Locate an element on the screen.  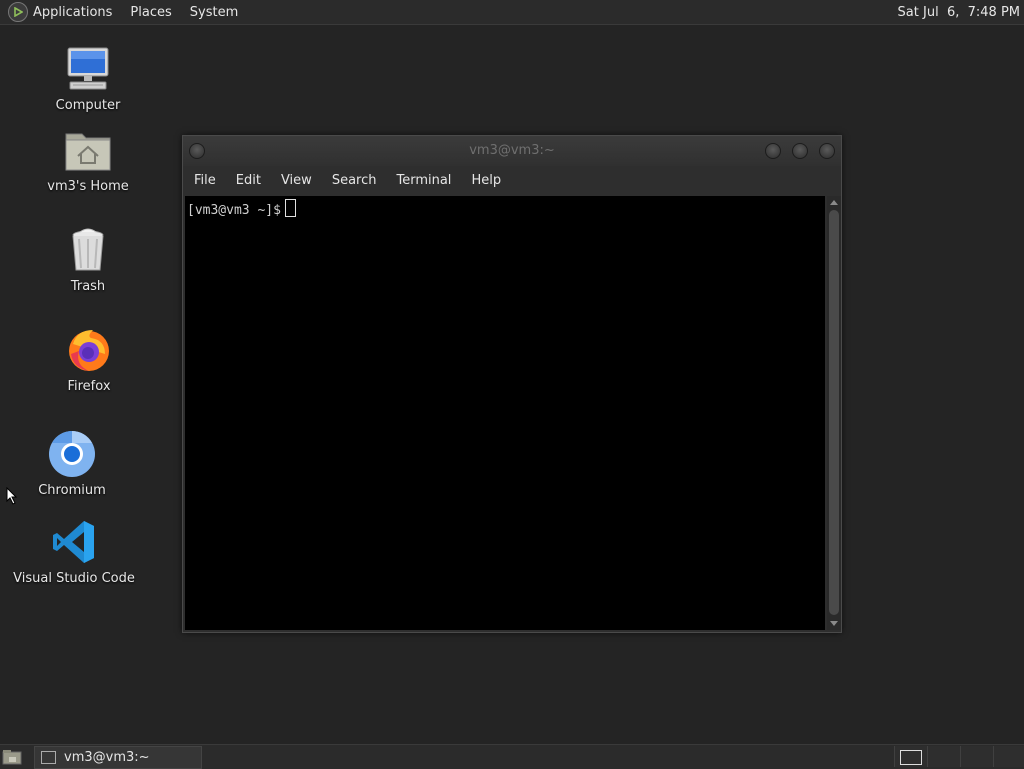
desktop-icon-label: Firefox is located at coordinates (89, 386).